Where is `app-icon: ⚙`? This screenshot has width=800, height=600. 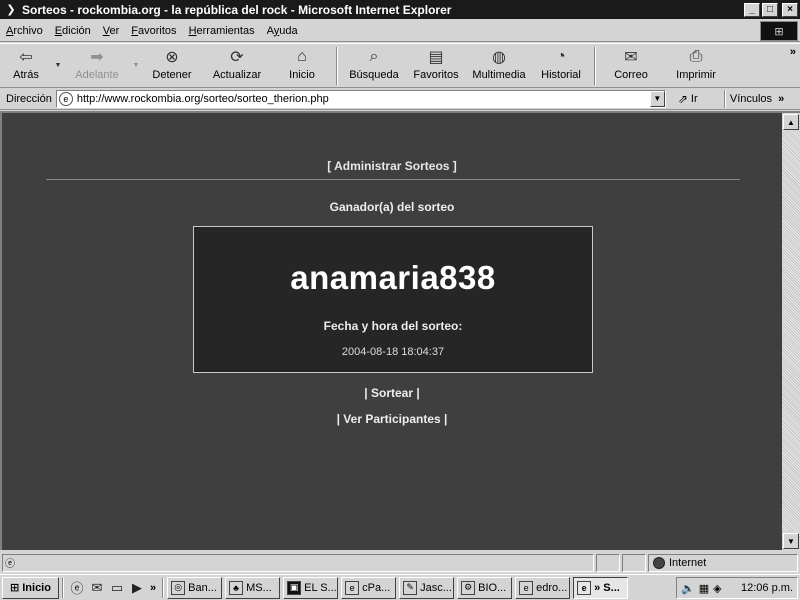
app-icon: ⚙ is located at coordinates (468, 587).